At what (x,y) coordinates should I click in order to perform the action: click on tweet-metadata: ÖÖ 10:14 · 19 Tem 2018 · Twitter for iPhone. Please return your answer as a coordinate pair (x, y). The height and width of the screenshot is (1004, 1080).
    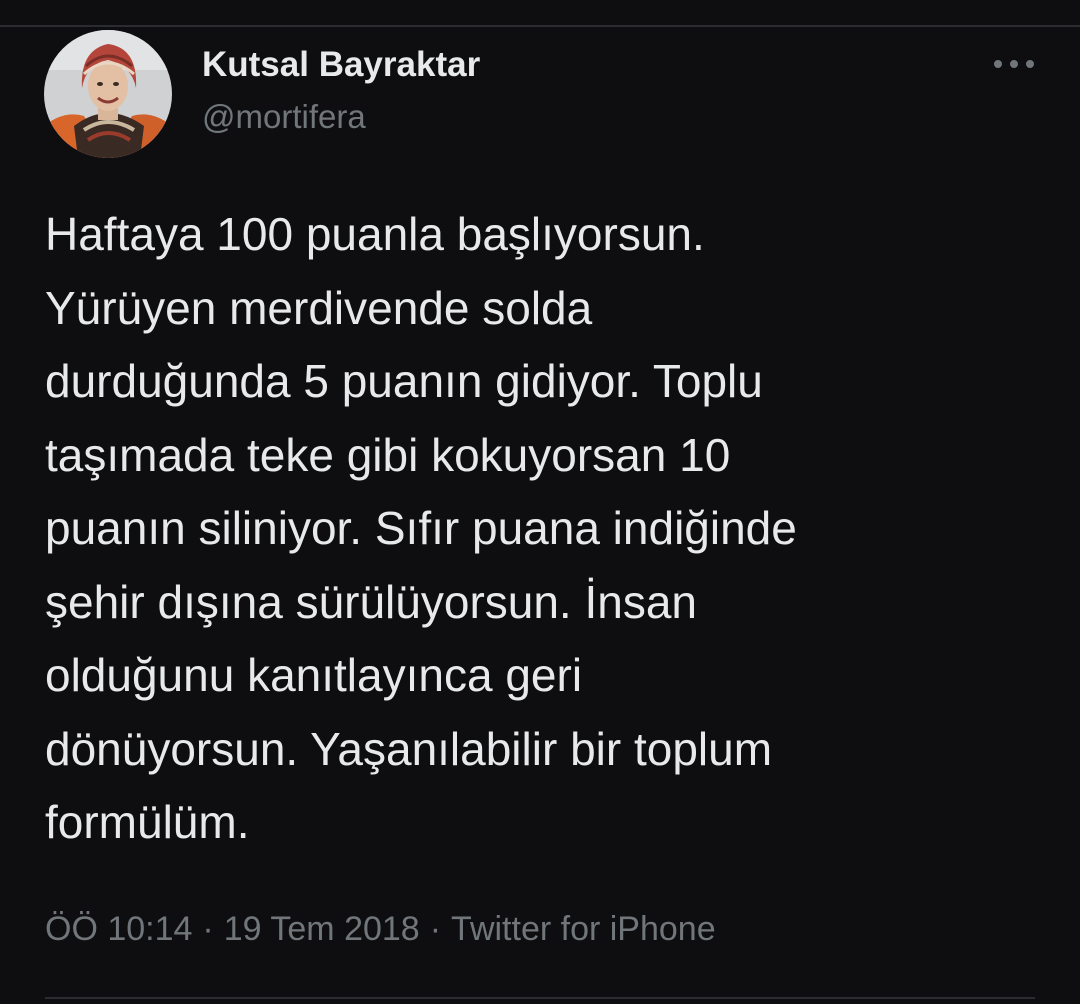
    Looking at the image, I should click on (380, 929).